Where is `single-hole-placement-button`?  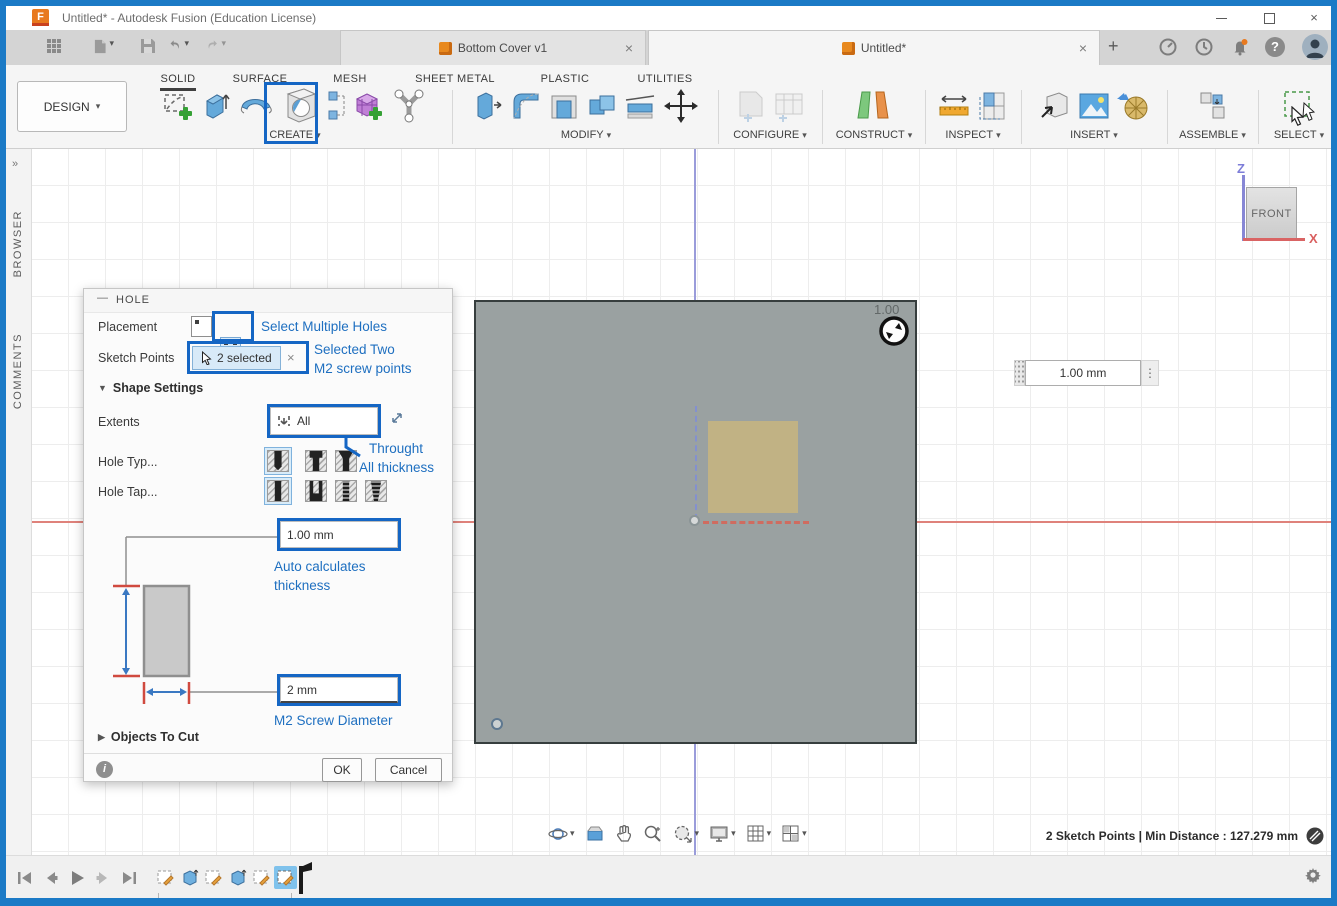
single-hole-placement-button is located at coordinates (201, 326).